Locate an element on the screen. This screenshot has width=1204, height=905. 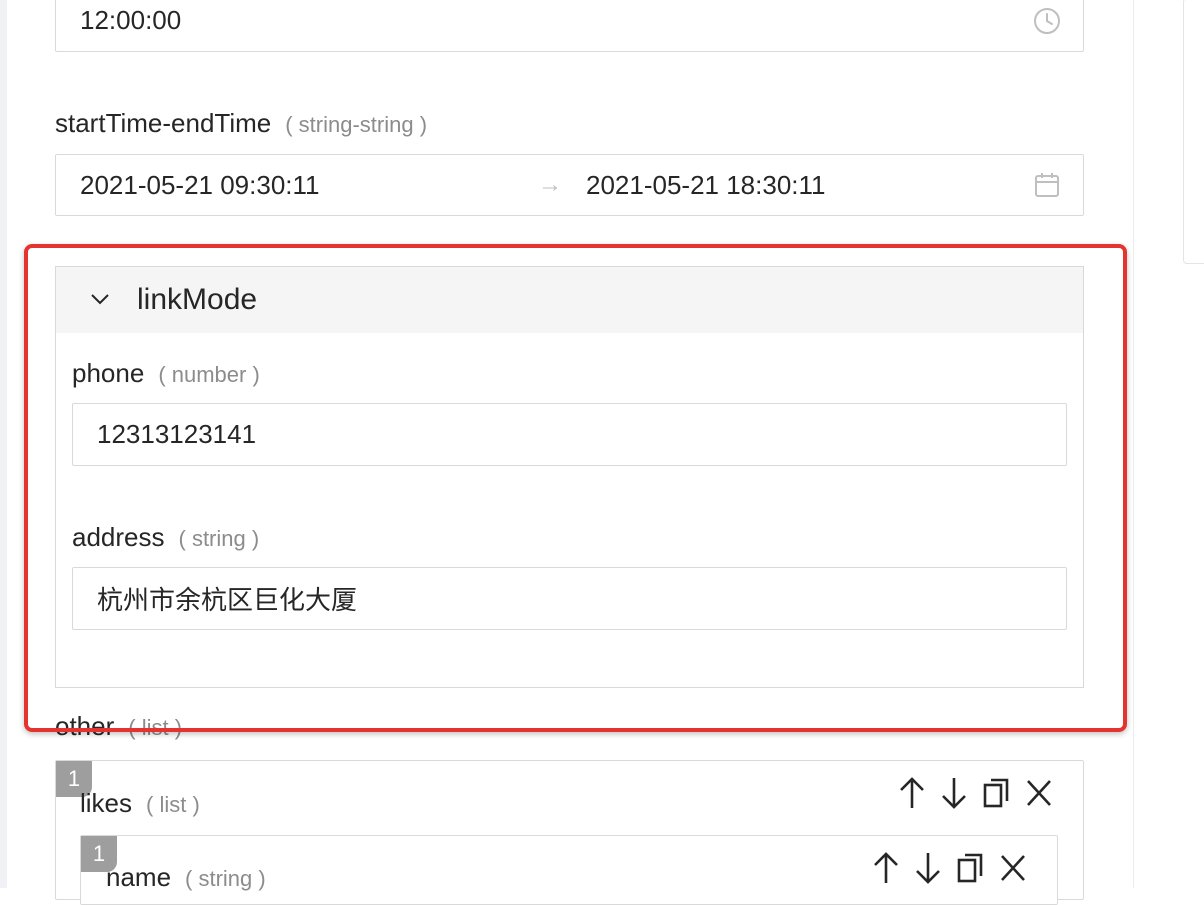
address-label-text: address is located at coordinates (118, 537).